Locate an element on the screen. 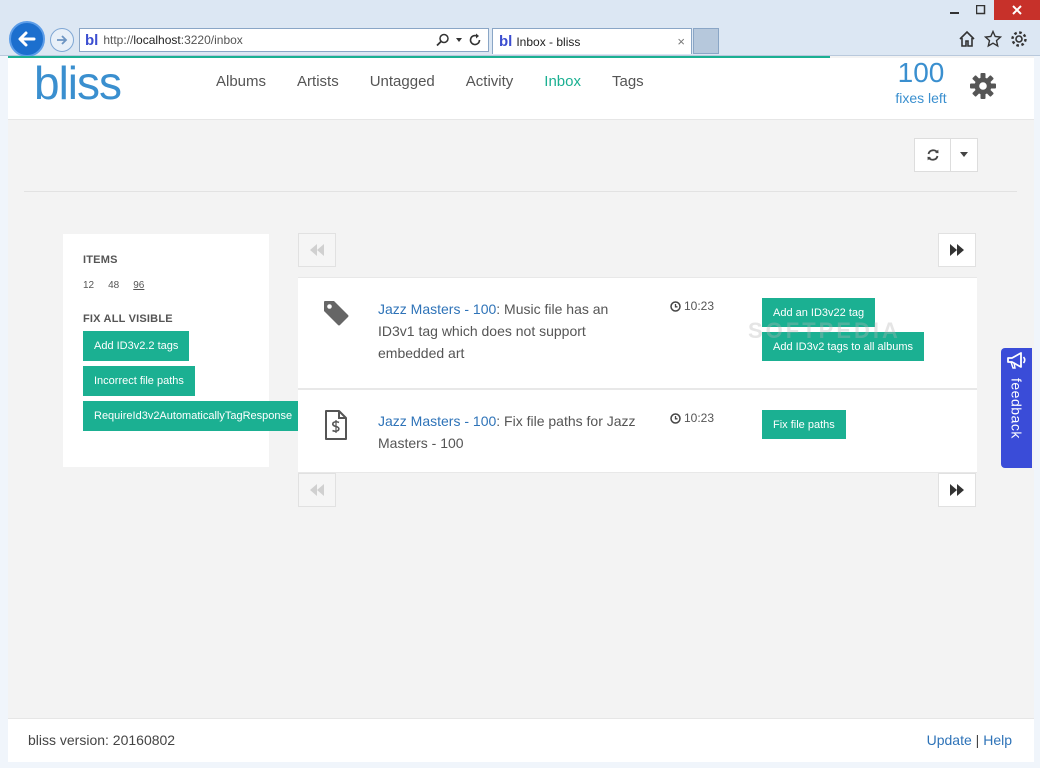  pager-first-bottom is located at coordinates (317, 490).